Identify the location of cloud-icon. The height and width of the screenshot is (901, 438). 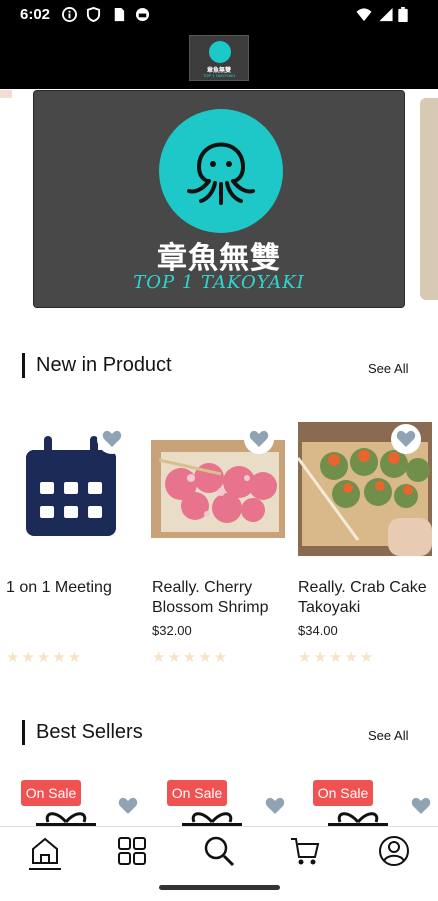
(142, 14).